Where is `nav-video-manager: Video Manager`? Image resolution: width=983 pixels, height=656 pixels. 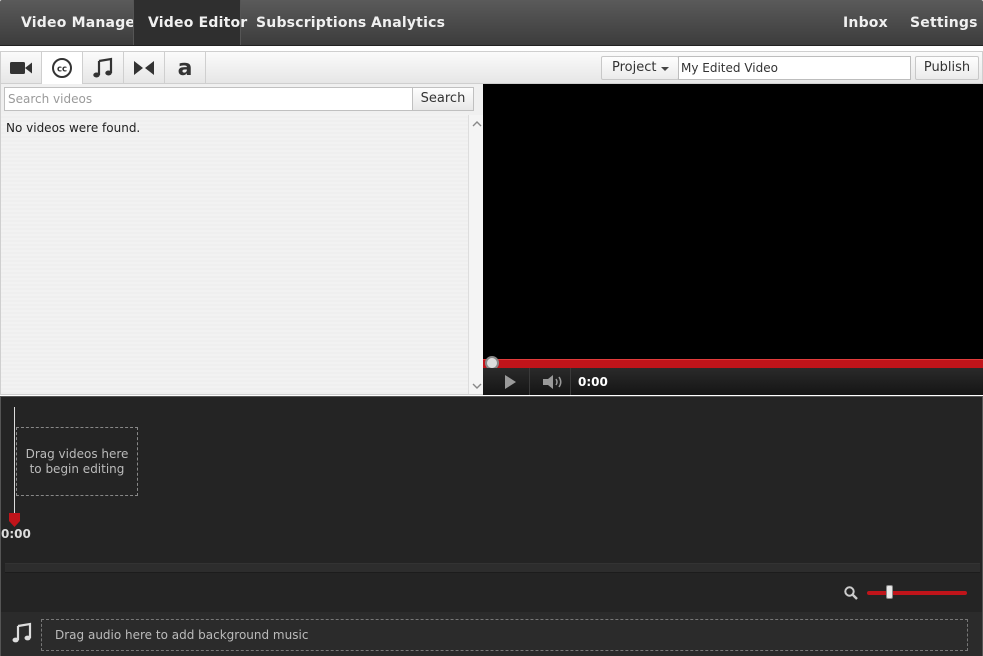
nav-video-manager: Video Manager is located at coordinates (81, 22).